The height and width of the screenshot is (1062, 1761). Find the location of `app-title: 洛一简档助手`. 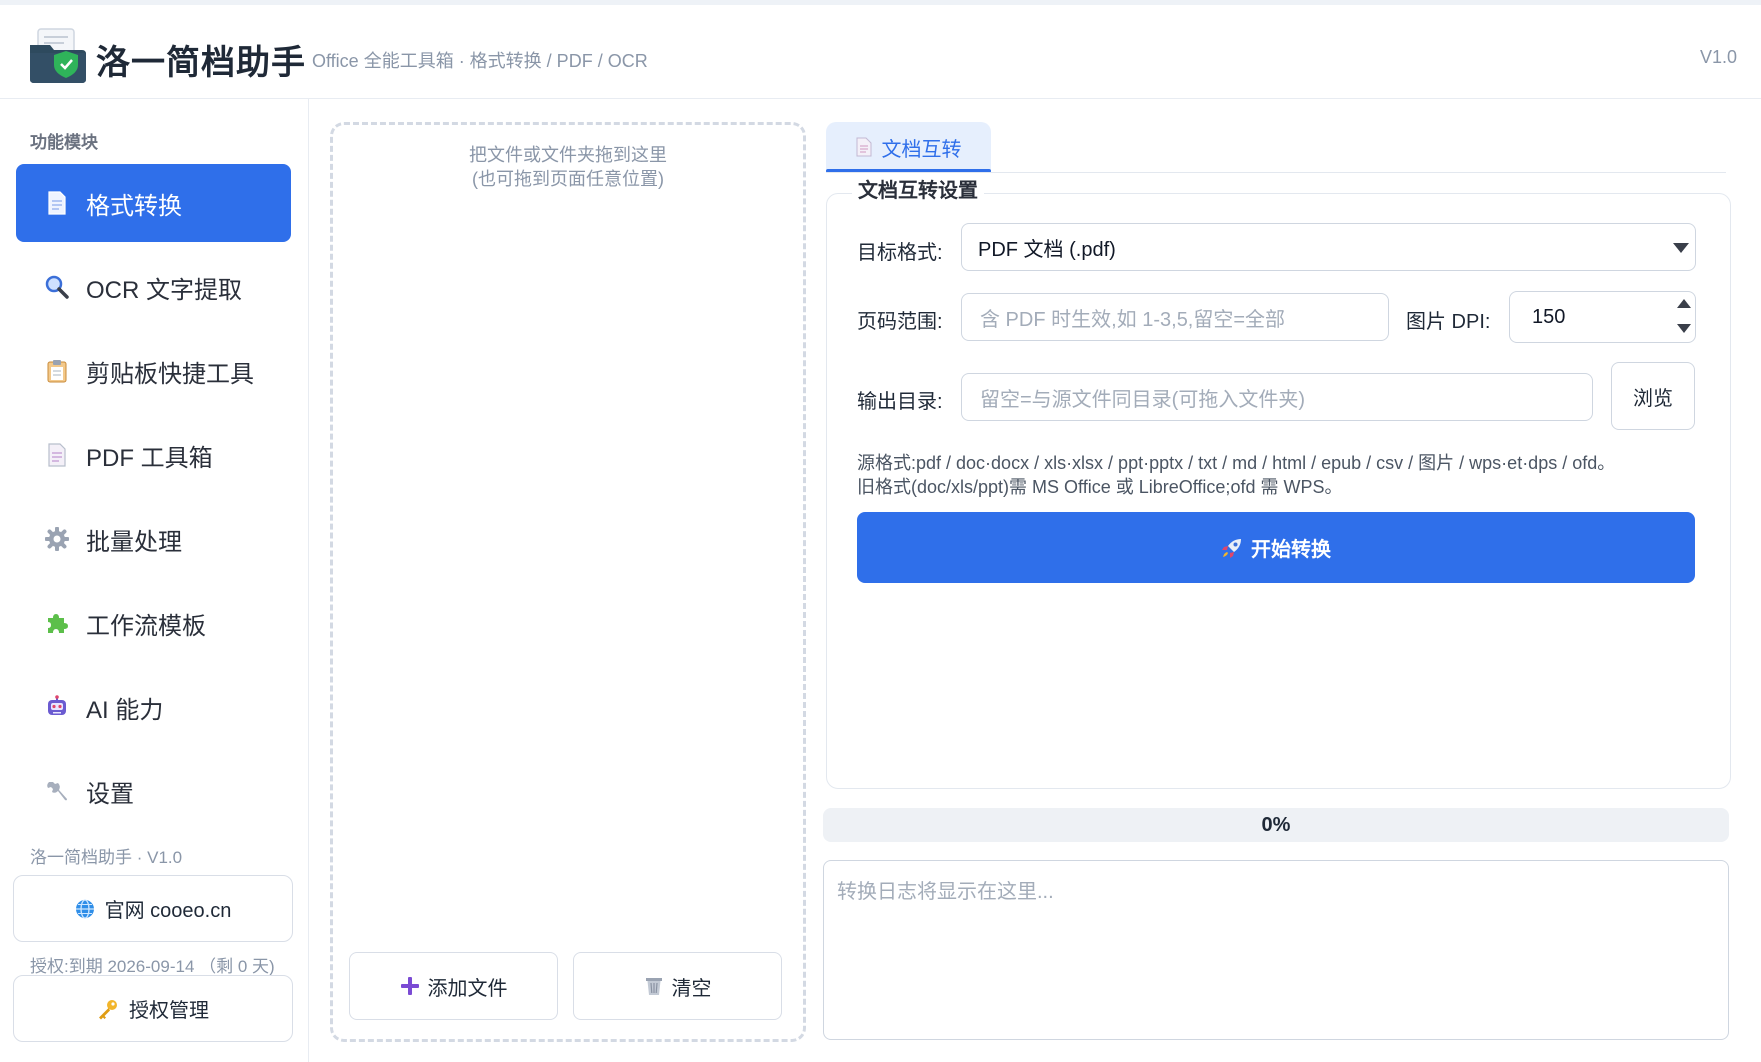

app-title: 洛一简档助手 is located at coordinates (201, 63).